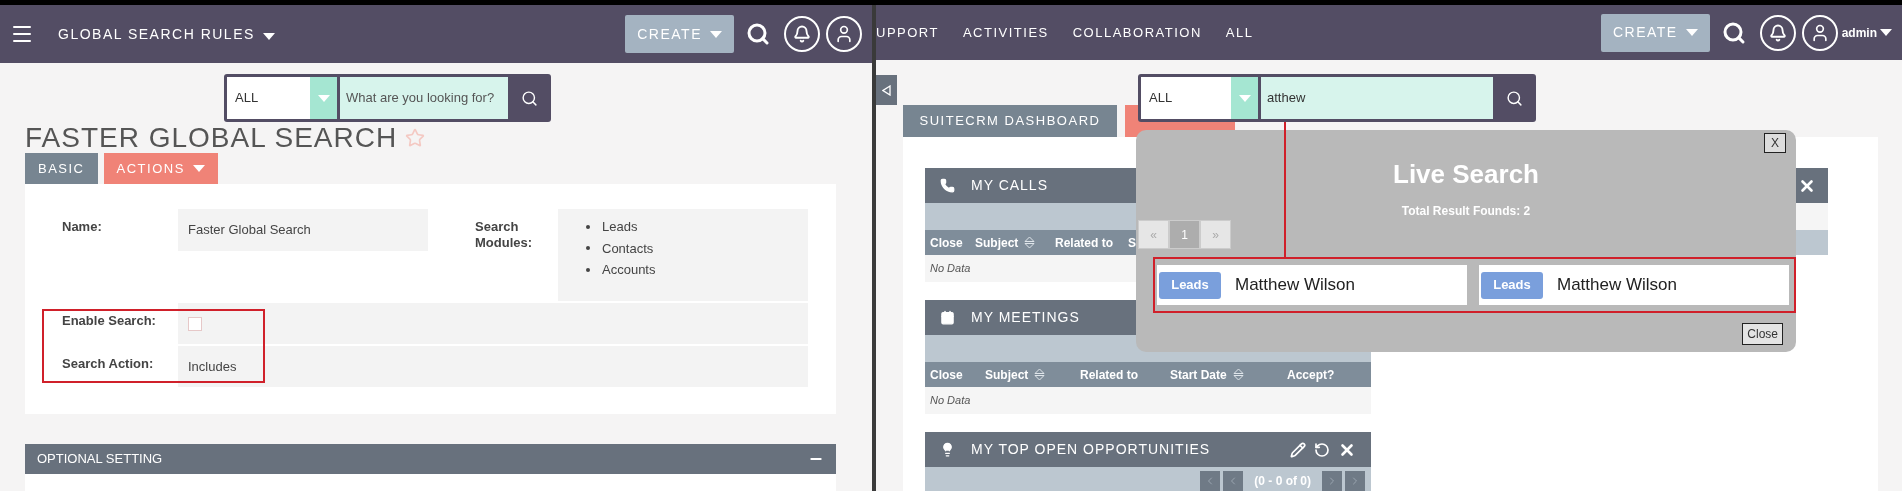  I want to click on tab: SUITECRM DASHBOARD, so click(1010, 121).